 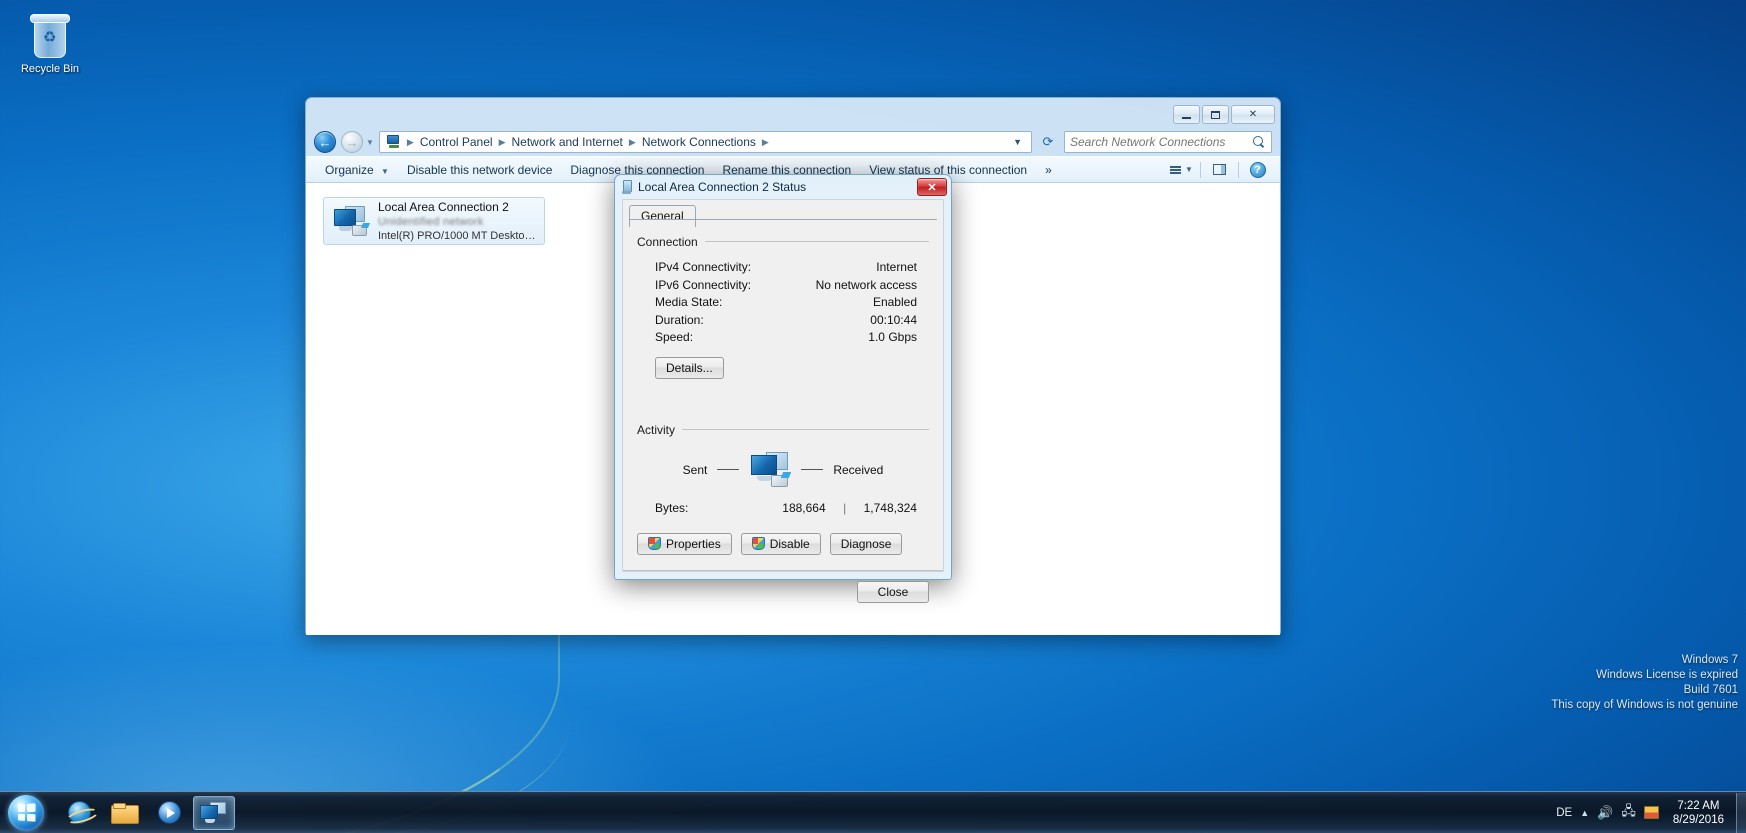 I want to click on row-ipv4-connectivity: IPv4 Connectivity: Internet, so click(x=792, y=268).